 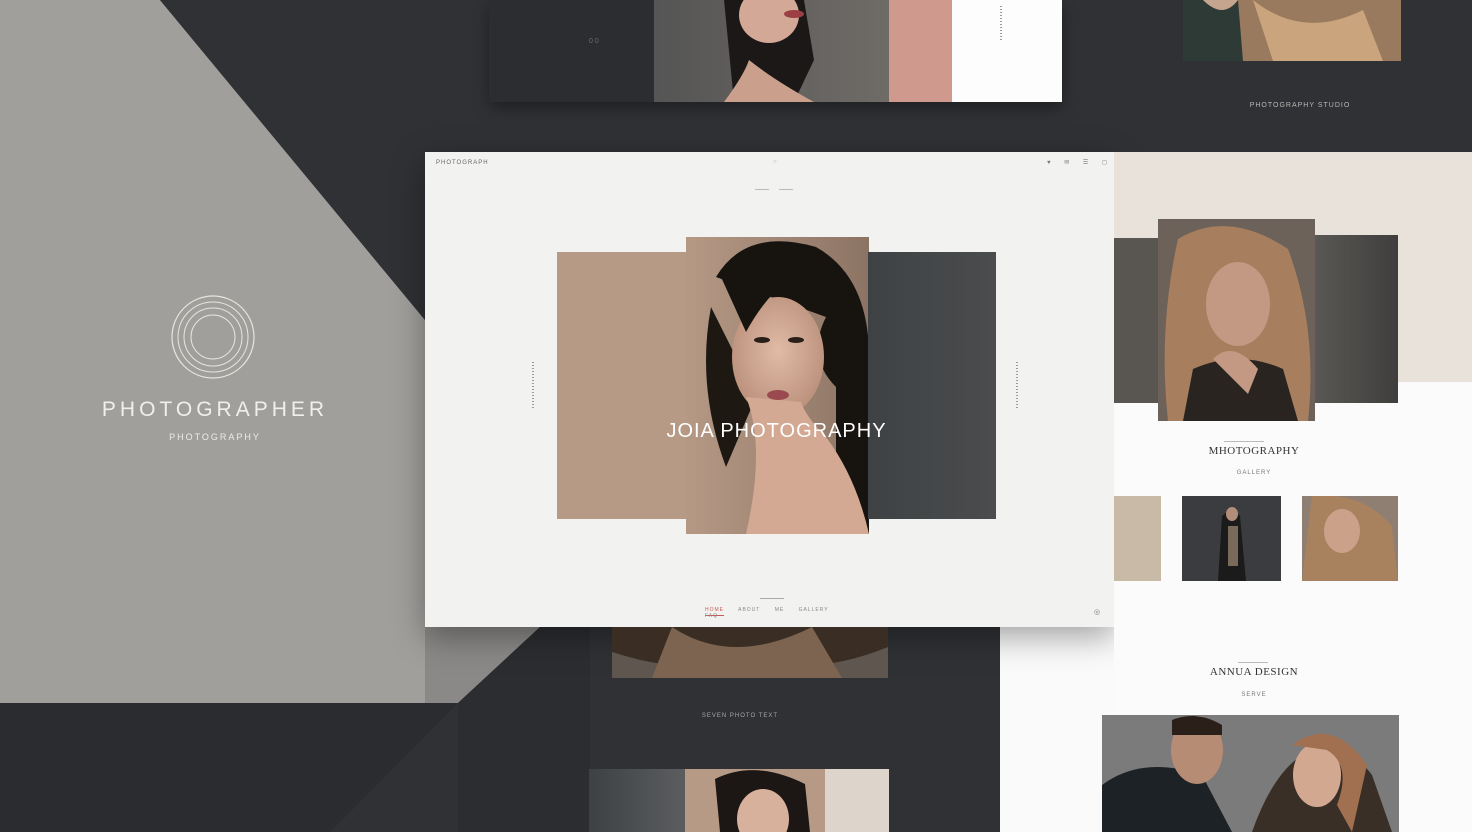 What do you see at coordinates (772, 598) in the screenshot?
I see `nav-divider` at bounding box center [772, 598].